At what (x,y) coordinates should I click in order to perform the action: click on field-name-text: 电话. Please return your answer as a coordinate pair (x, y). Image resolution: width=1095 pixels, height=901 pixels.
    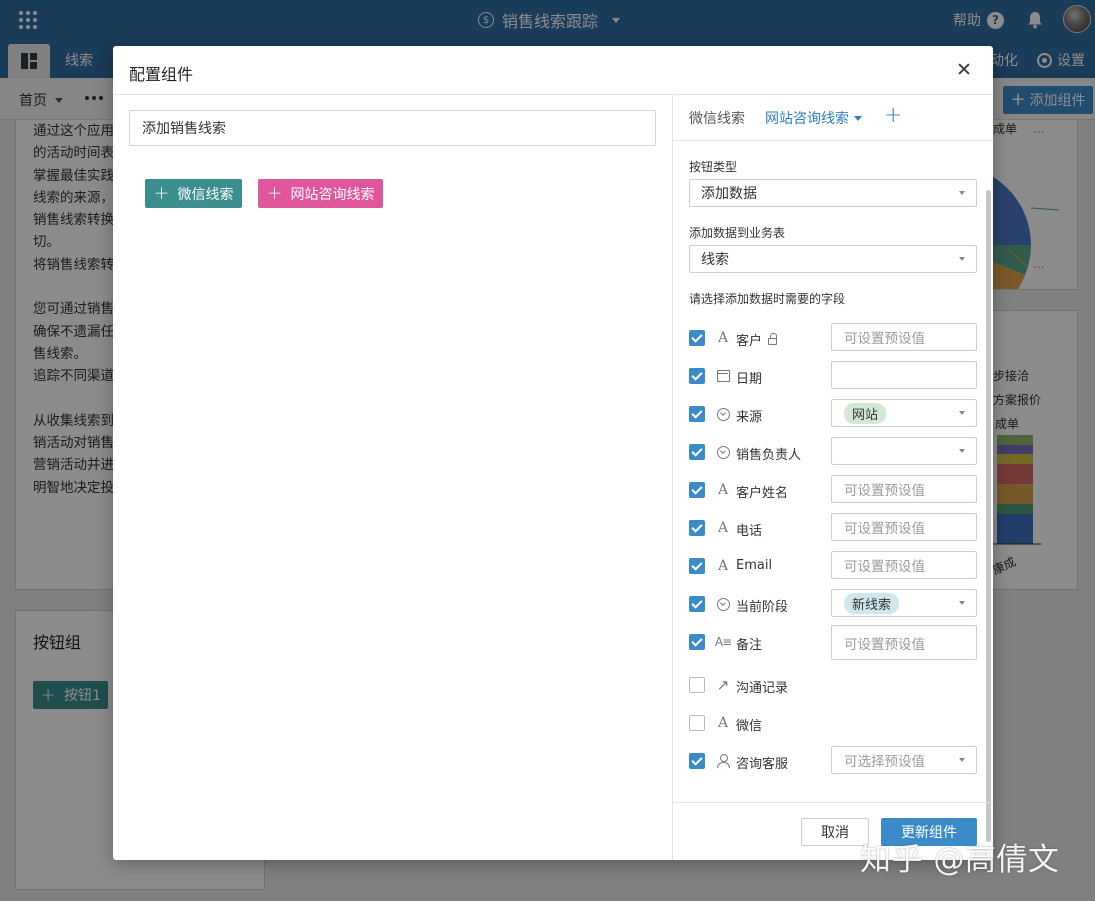
    Looking at the image, I should click on (749, 531).